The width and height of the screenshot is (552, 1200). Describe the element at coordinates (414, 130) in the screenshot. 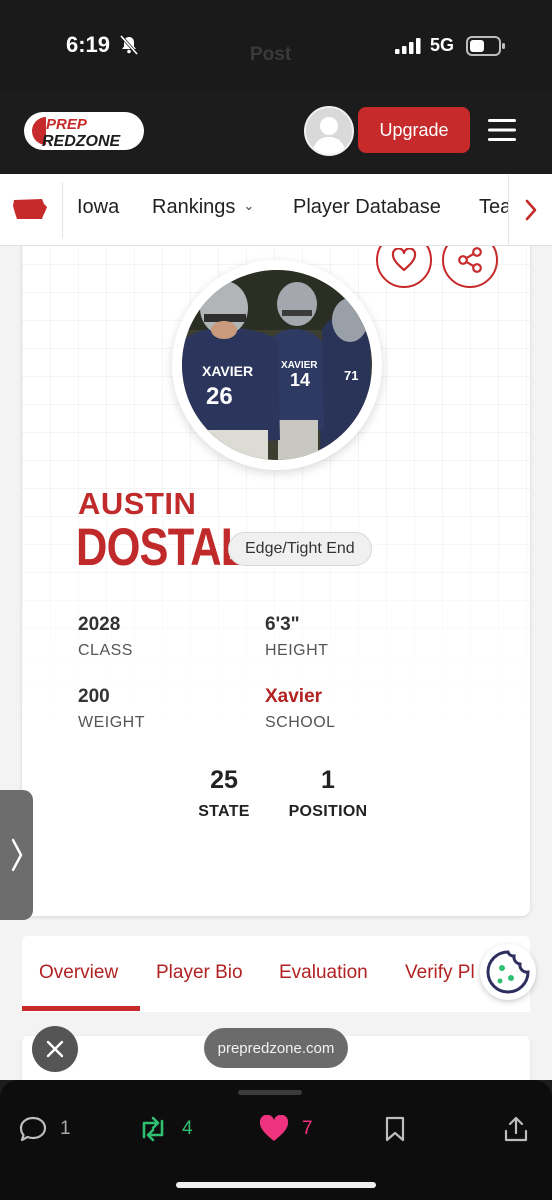

I see `upgrade-button: Upgrade` at that location.